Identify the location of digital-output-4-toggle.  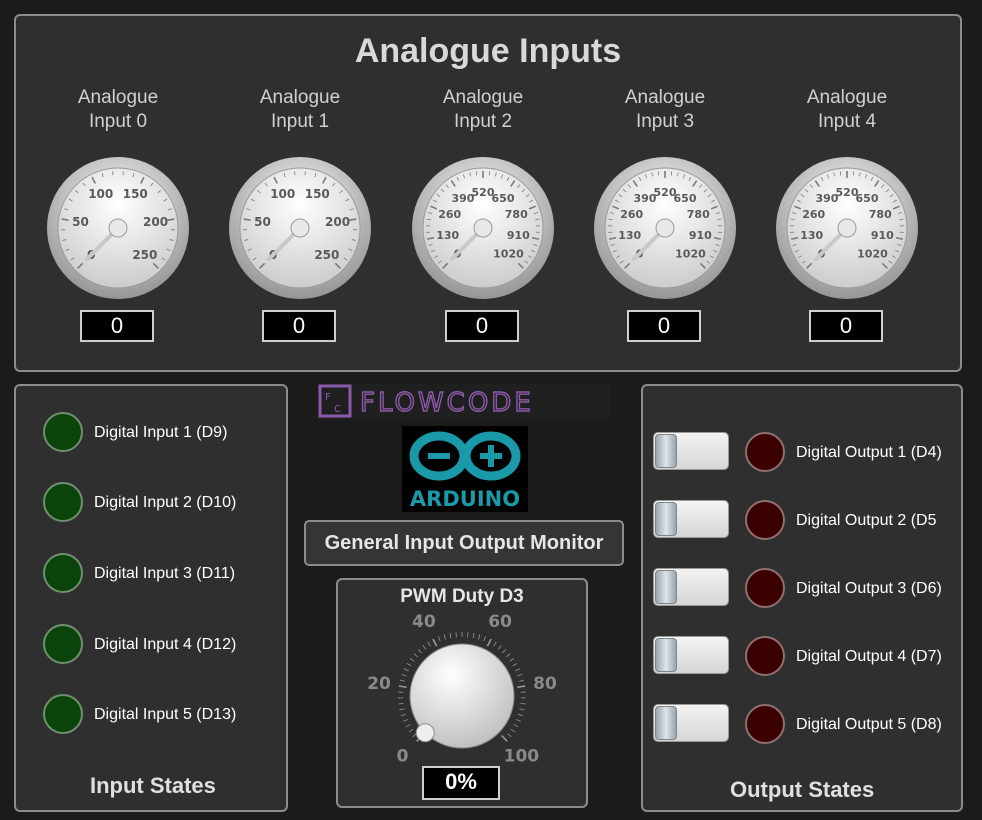
(691, 655).